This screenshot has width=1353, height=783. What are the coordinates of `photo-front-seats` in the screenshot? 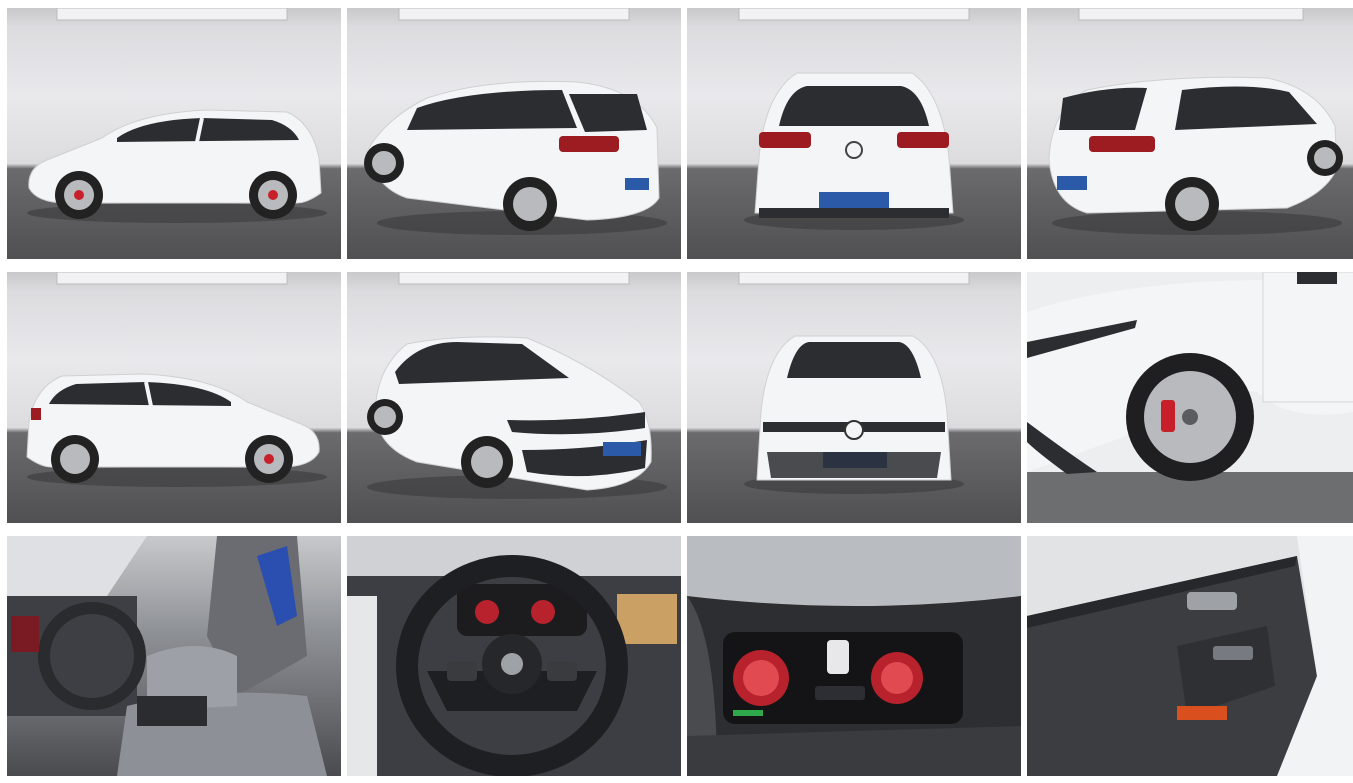 It's located at (174, 656).